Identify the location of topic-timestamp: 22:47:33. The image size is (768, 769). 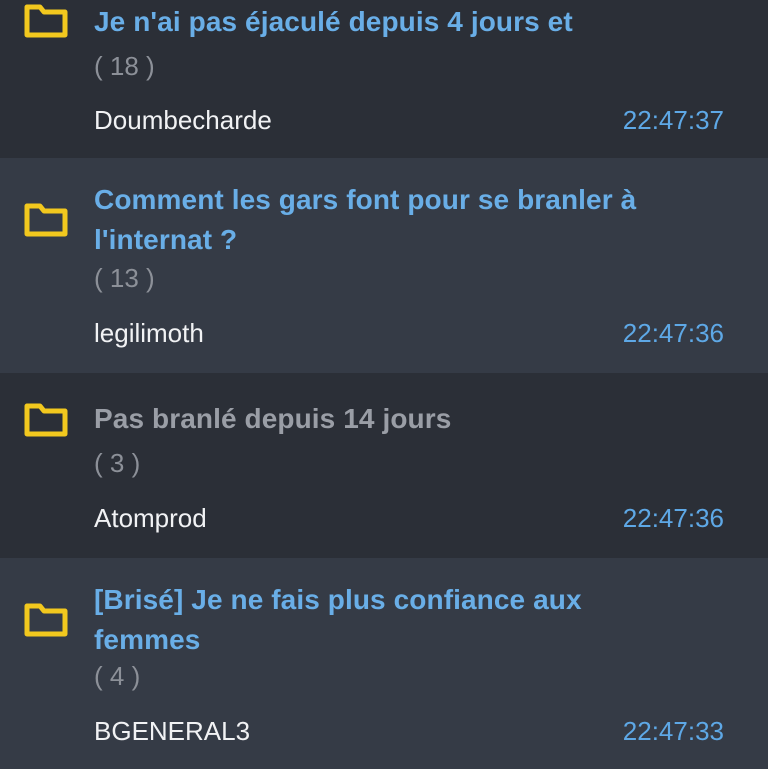
(673, 731).